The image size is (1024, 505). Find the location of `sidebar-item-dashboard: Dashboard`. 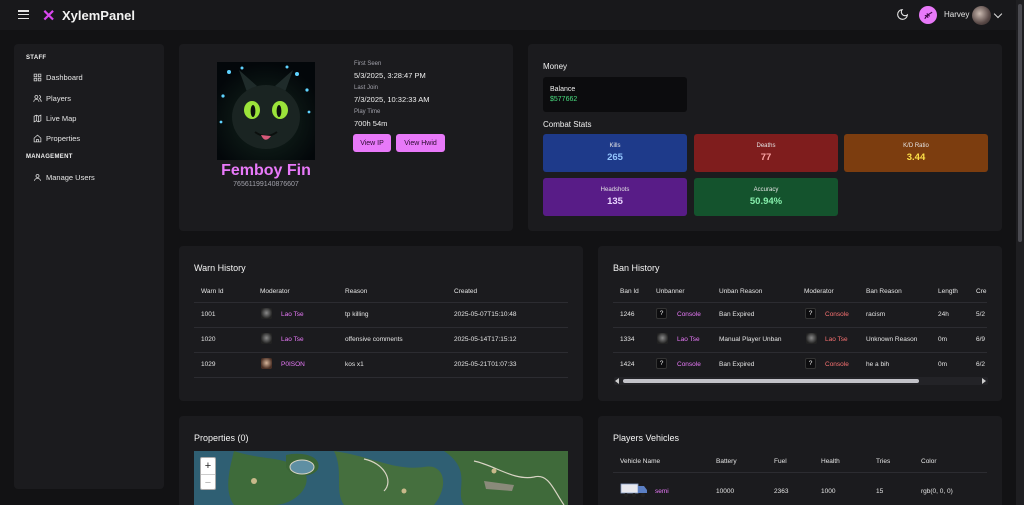

sidebar-item-dashboard: Dashboard is located at coordinates (58, 77).